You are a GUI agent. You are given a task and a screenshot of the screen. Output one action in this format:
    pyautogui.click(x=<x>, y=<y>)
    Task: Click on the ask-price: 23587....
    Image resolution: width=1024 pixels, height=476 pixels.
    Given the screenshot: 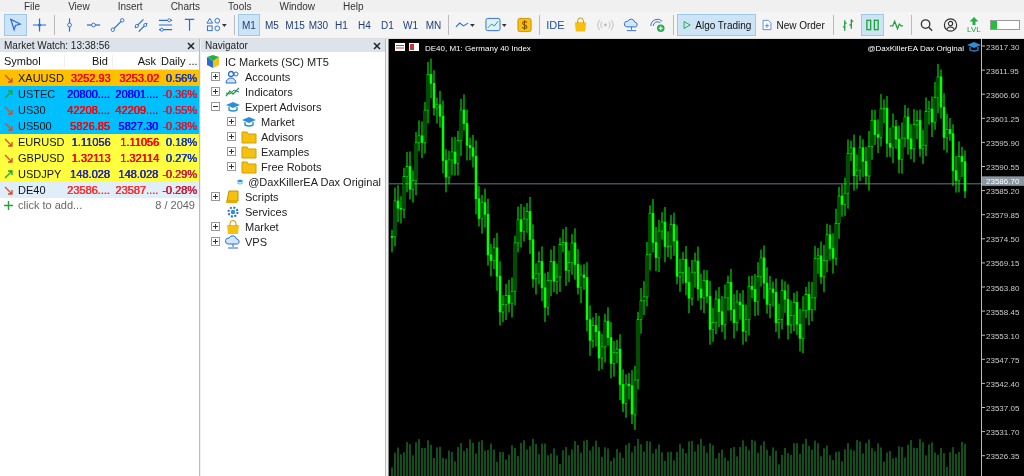 What is the action you would take?
    pyautogui.click(x=137, y=190)
    